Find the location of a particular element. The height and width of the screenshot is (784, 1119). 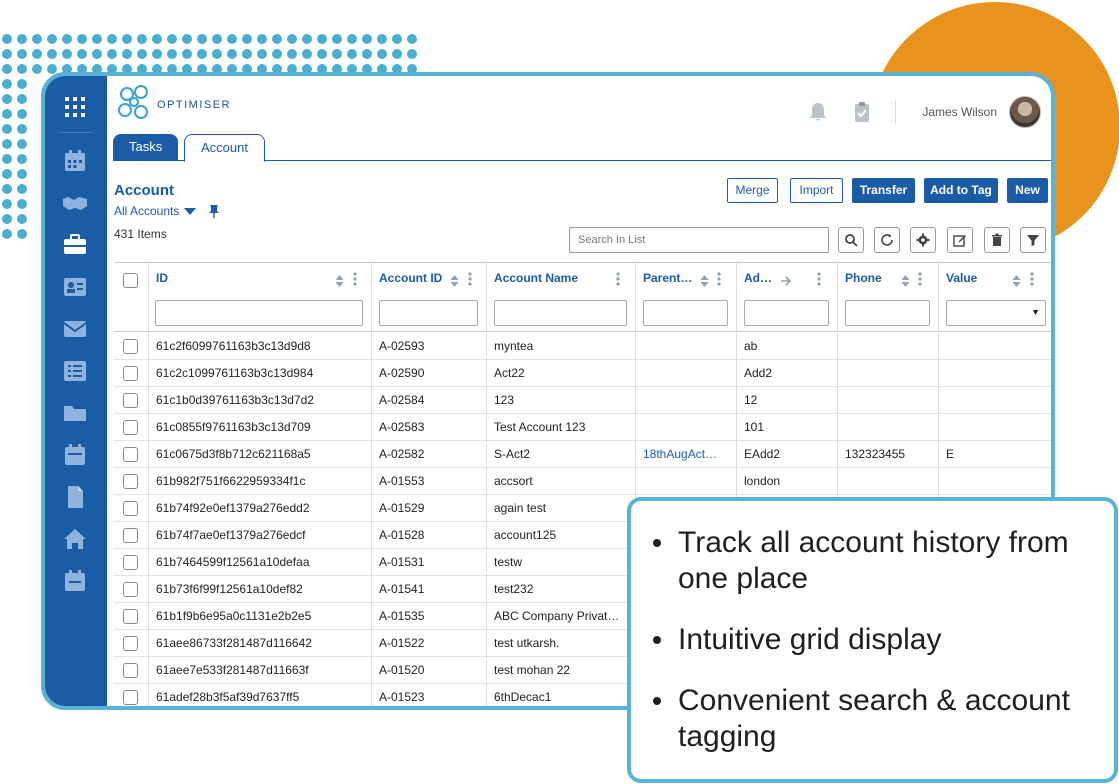

tab-bar: Tasks Account is located at coordinates (582, 147).